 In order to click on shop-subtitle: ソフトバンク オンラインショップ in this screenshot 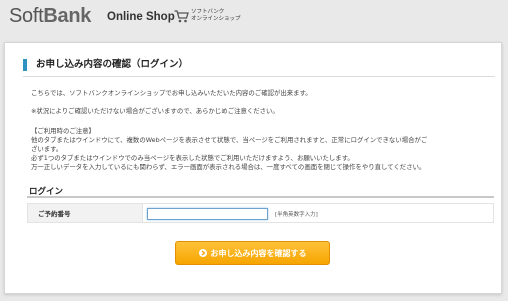, I will do `click(216, 16)`.